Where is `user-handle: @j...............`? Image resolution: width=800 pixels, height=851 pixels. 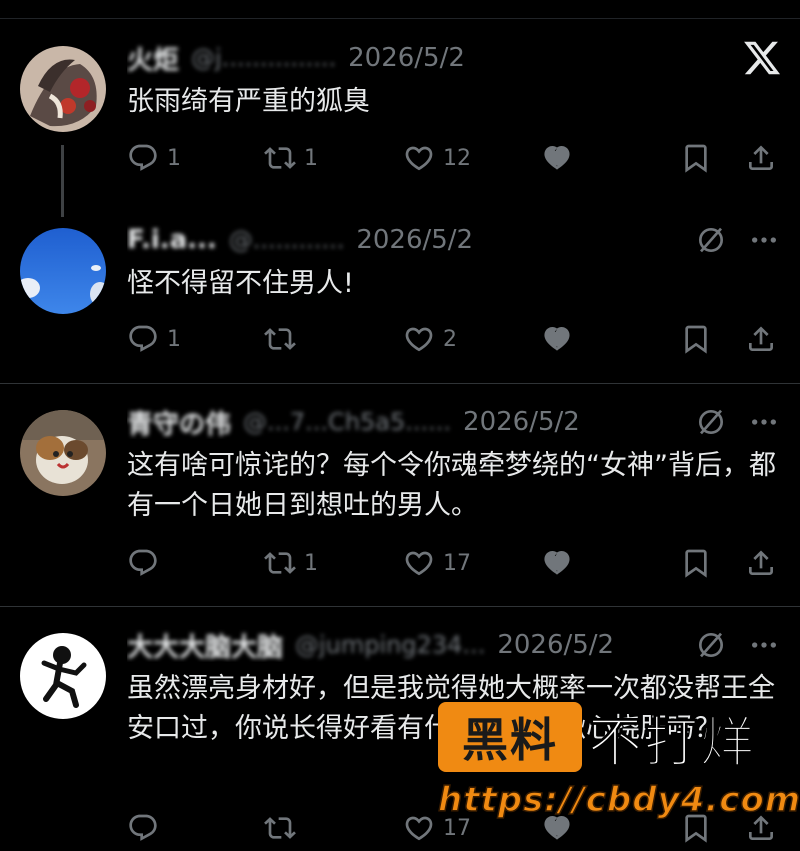 user-handle: @j............... is located at coordinates (263, 58).